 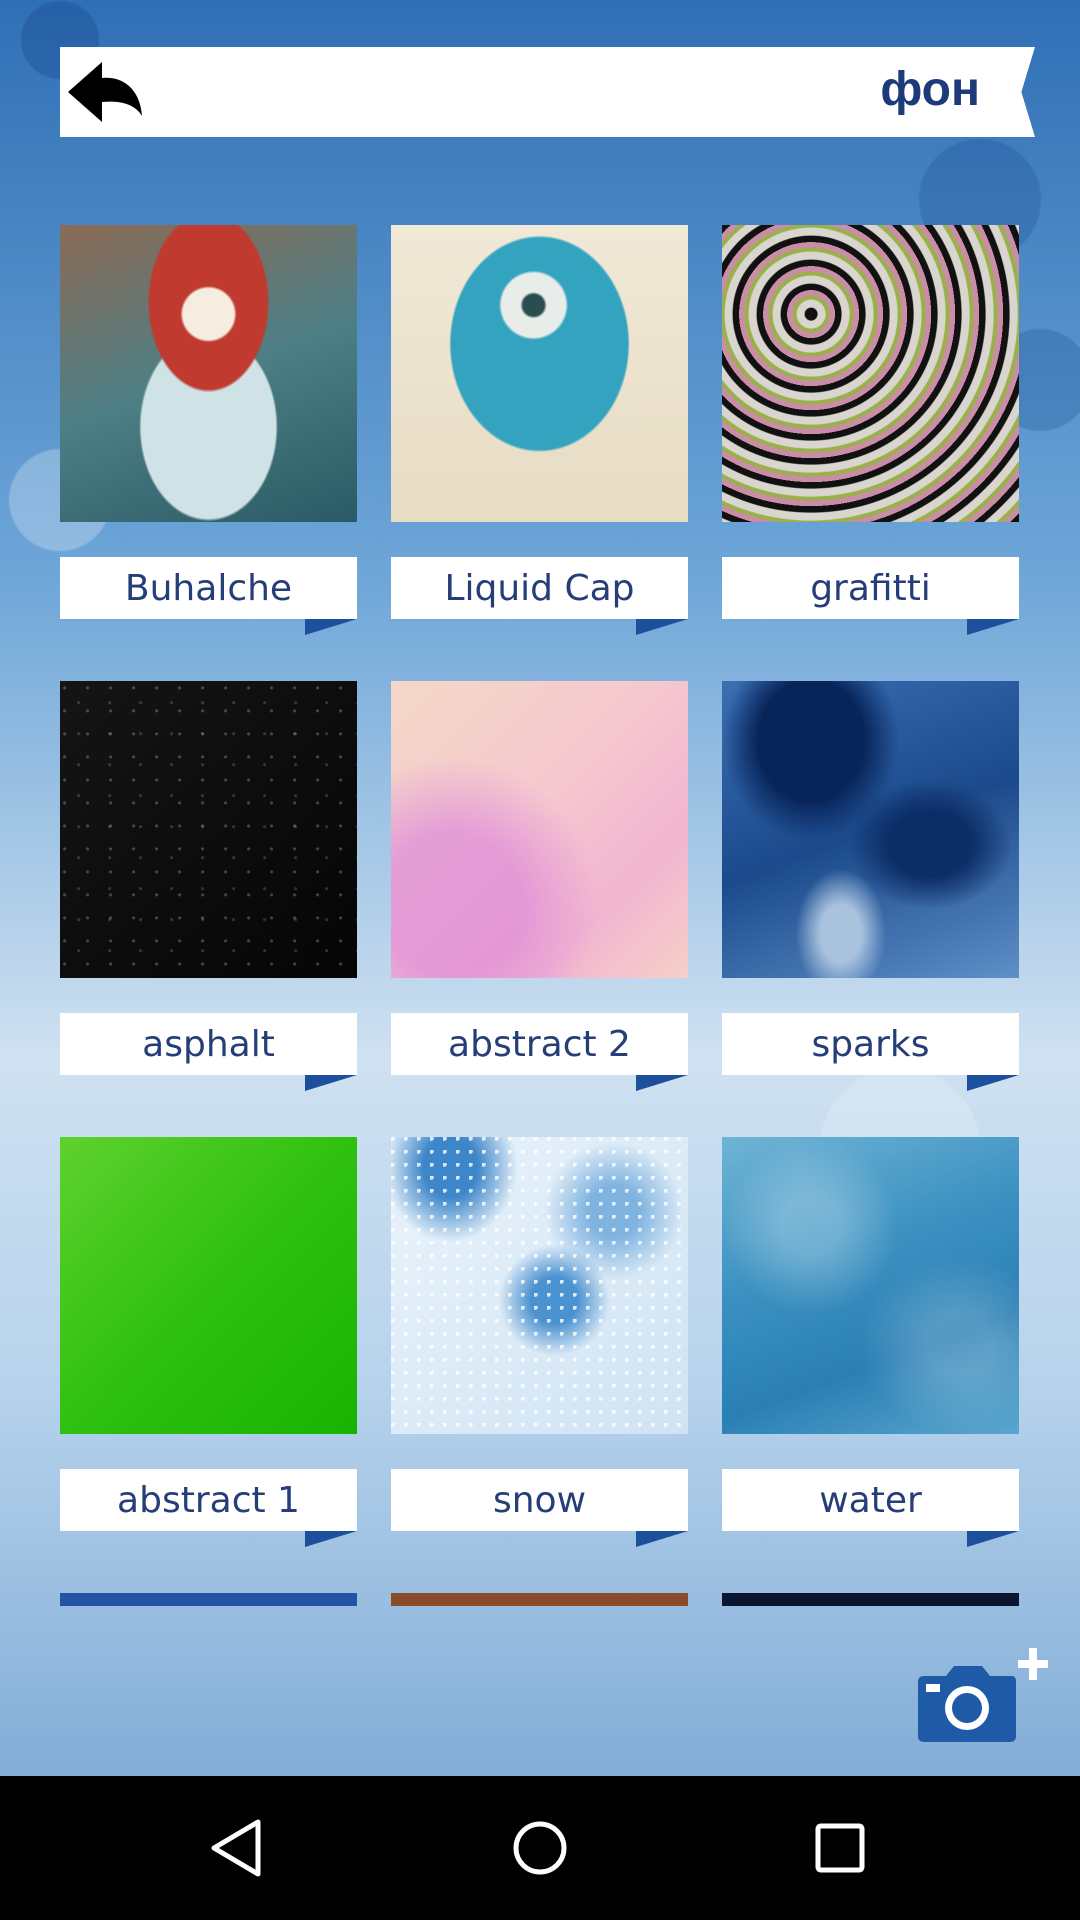 I want to click on nav-back-button, so click(x=240, y=1848).